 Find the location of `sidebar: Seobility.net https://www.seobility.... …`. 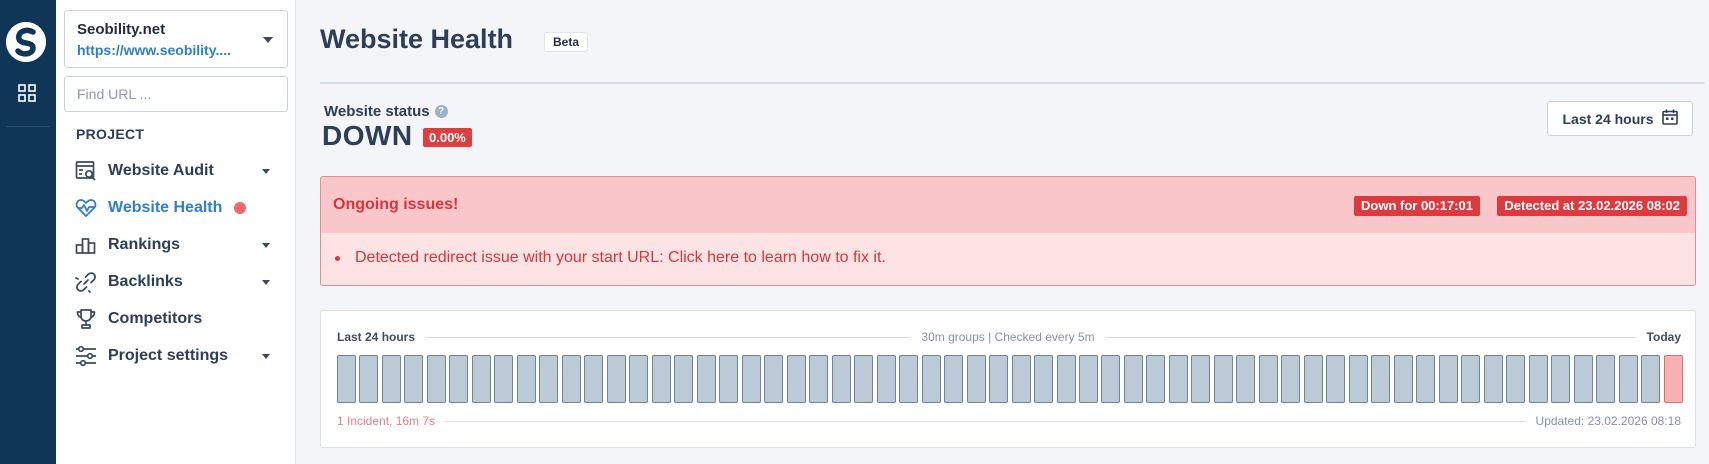

sidebar: Seobility.net https://www.seobility.... … is located at coordinates (176, 232).